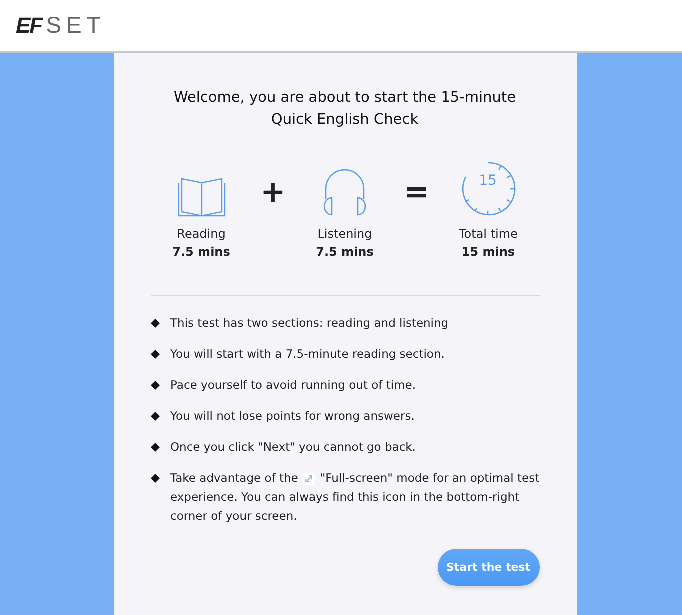  Describe the element at coordinates (430, 478) in the screenshot. I see `rule-text: "Full-screen" mode for an optimal test` at that location.